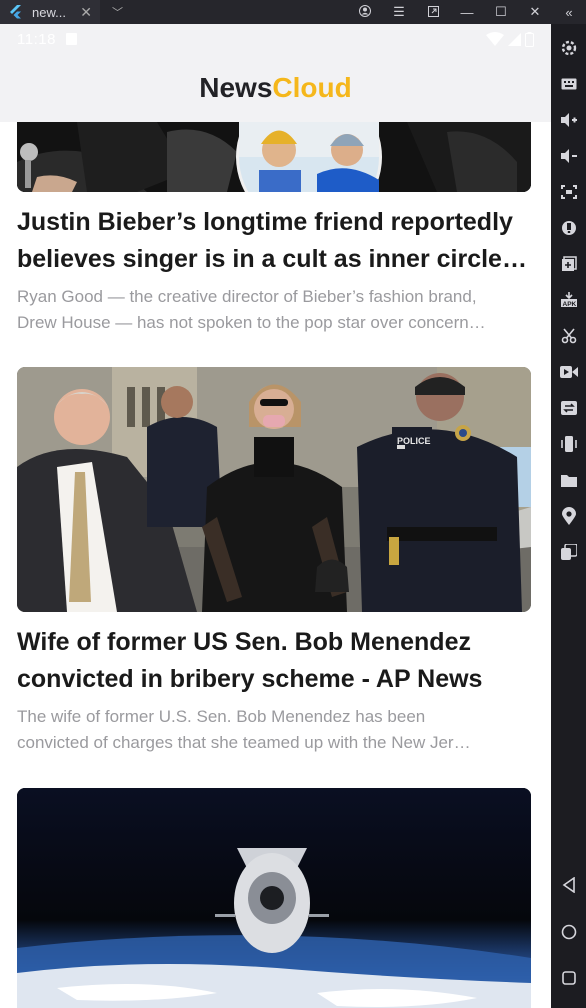  Describe the element at coordinates (275, 39) in the screenshot. I see `status-bar: 11:18` at that location.